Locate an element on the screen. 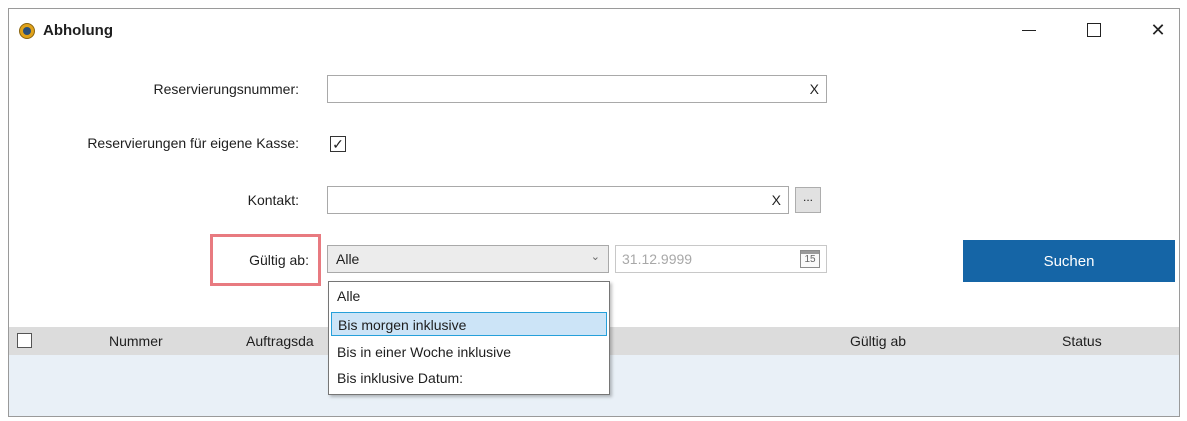  maximize-icon is located at coordinates (1094, 30).